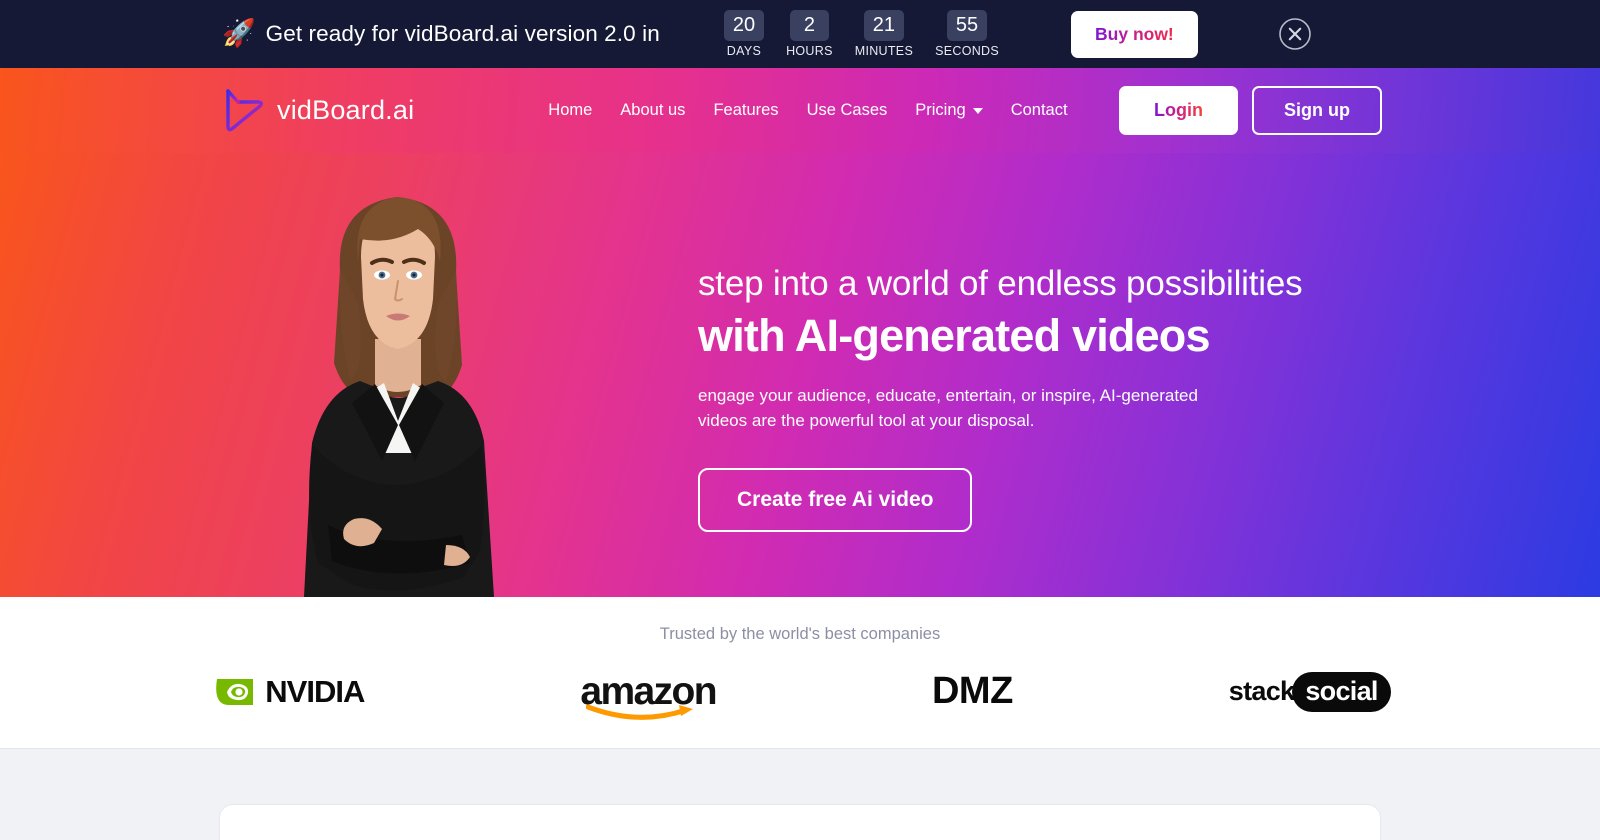  What do you see at coordinates (940, 110) in the screenshot?
I see `nav-link-pricing-label: Pricing` at bounding box center [940, 110].